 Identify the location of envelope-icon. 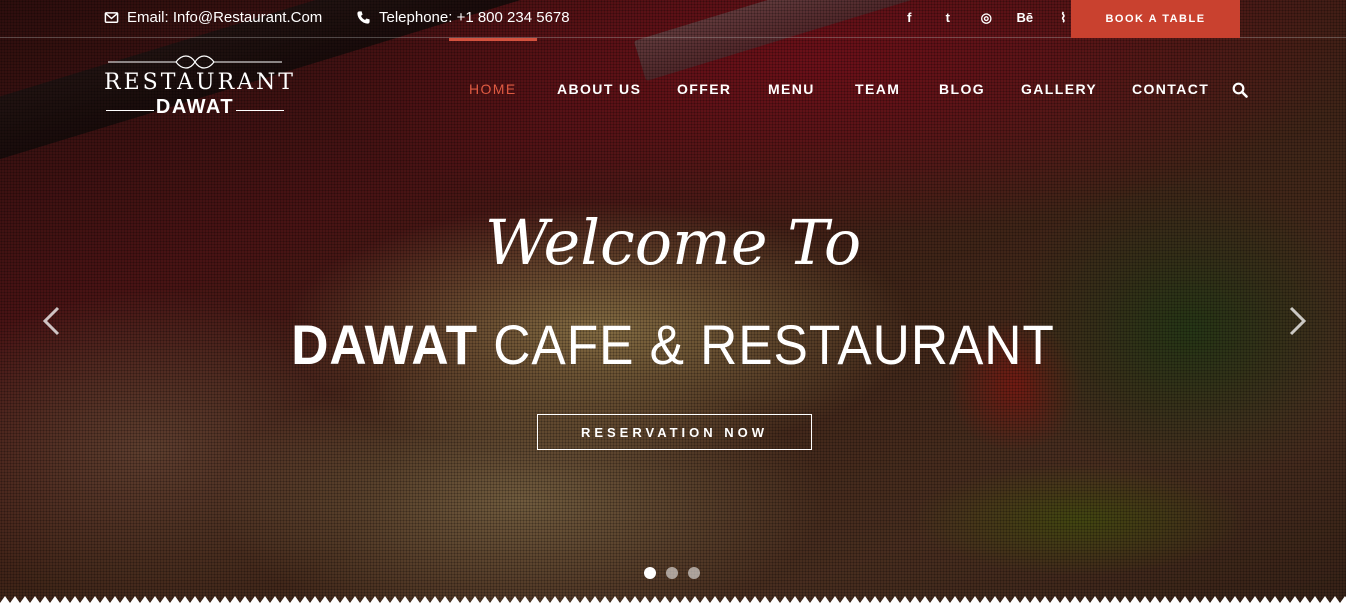
(111, 17).